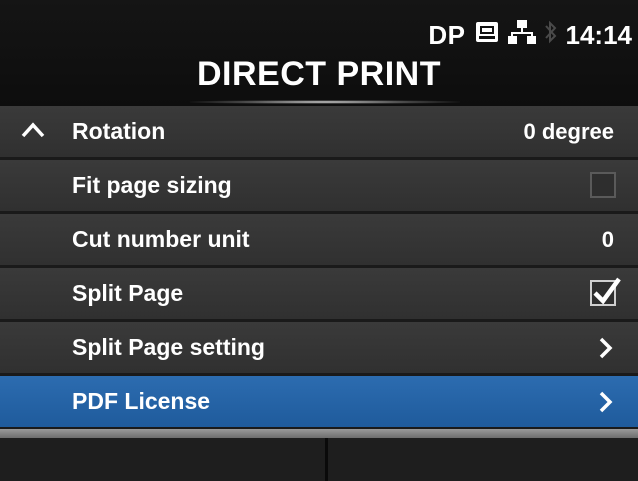 The width and height of the screenshot is (638, 481). I want to click on menu-item-label: Rotation, so click(119, 131).